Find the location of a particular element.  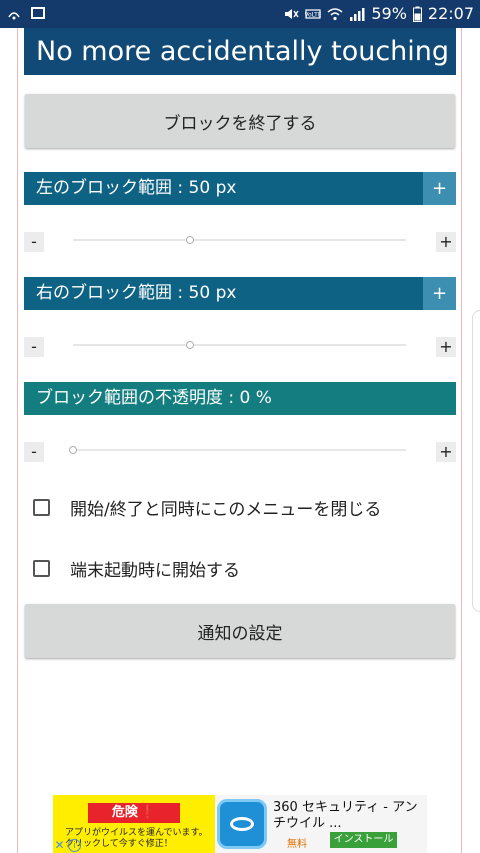

screenshot-icon is located at coordinates (38, 13).